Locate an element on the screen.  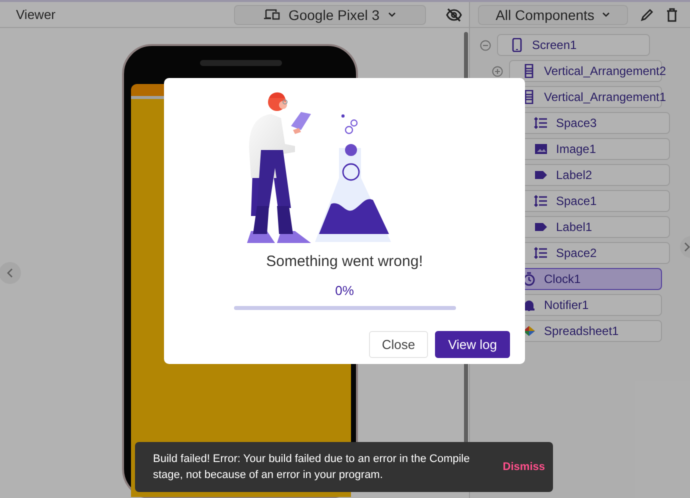
viewer-title: Viewer is located at coordinates (36, 14).